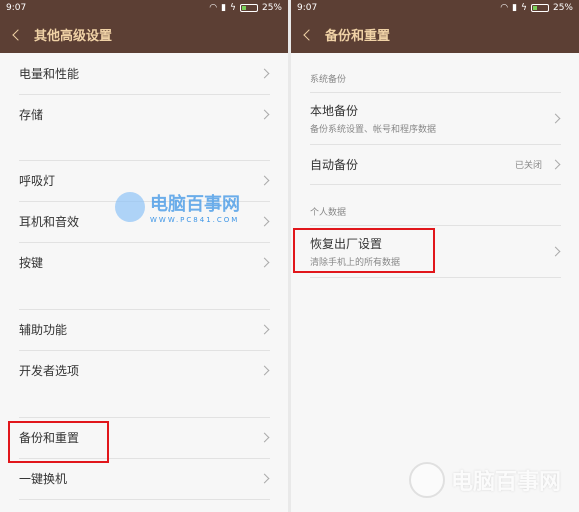 This screenshot has width=579, height=512. Describe the element at coordinates (144, 478) in the screenshot. I see `menu-item-one-touch-switch: 一键换机` at that location.